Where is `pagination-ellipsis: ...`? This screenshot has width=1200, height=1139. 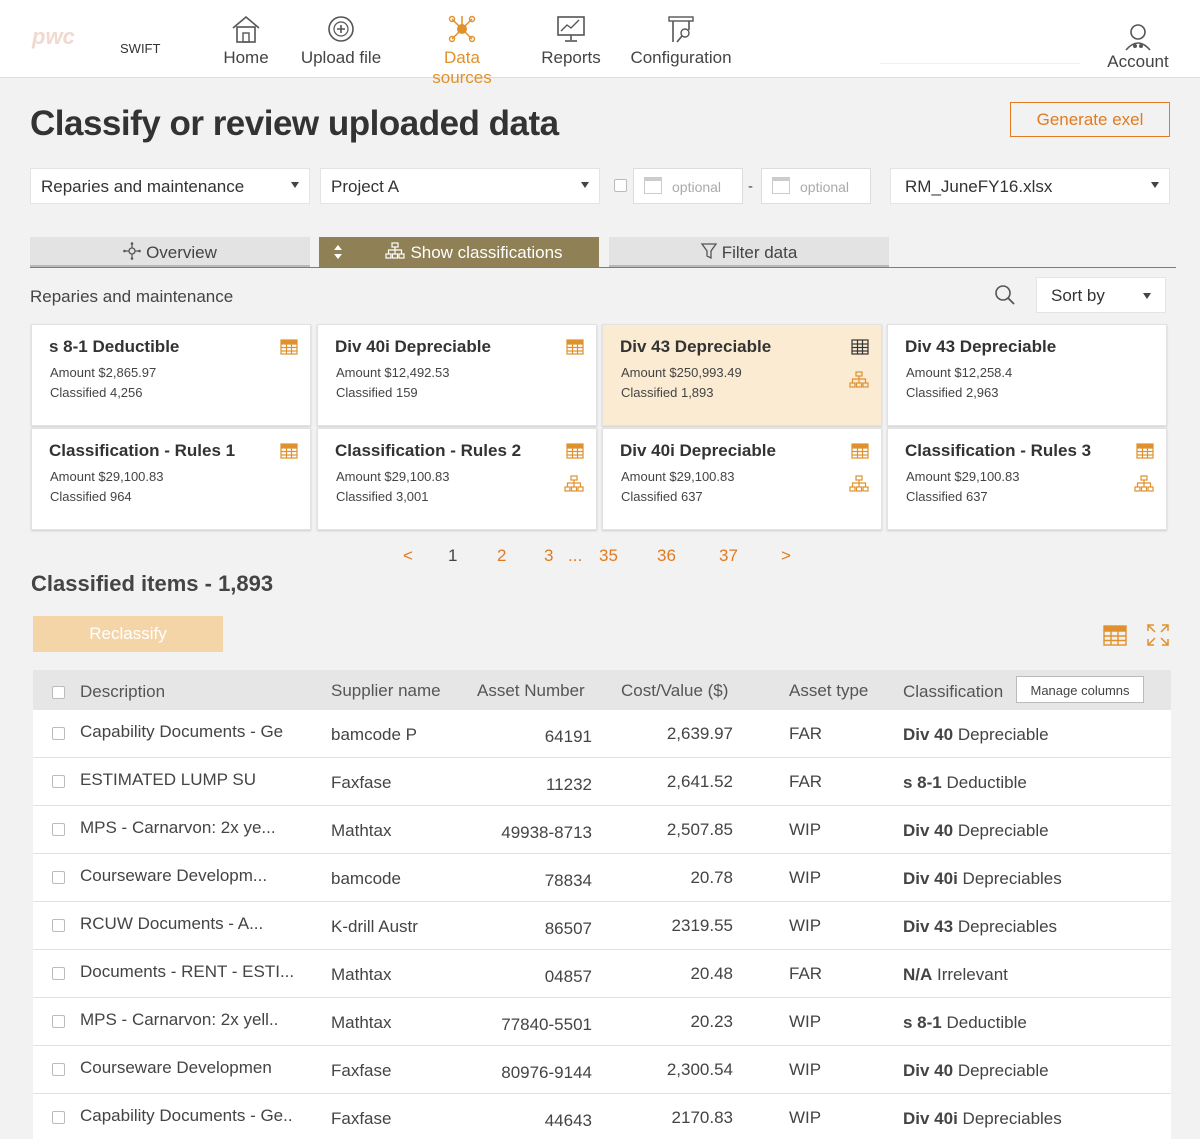
pagination-ellipsis: ... is located at coordinates (575, 555).